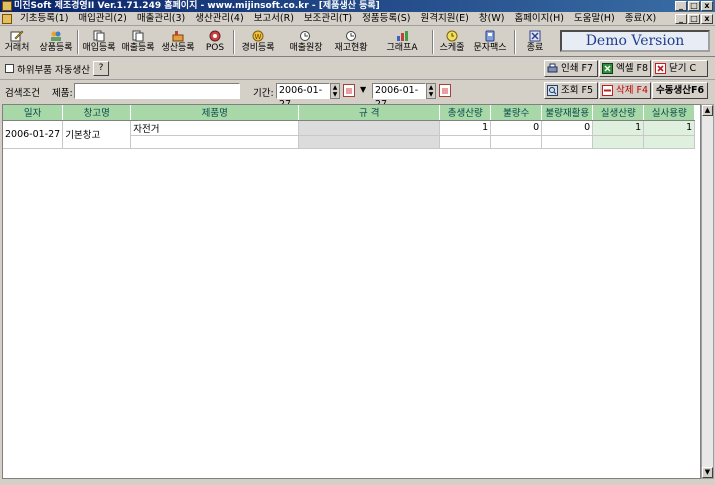 The width and height of the screenshot is (715, 485). What do you see at coordinates (625, 90) in the screenshot?
I see `delete-button: 삭제 F4` at bounding box center [625, 90].